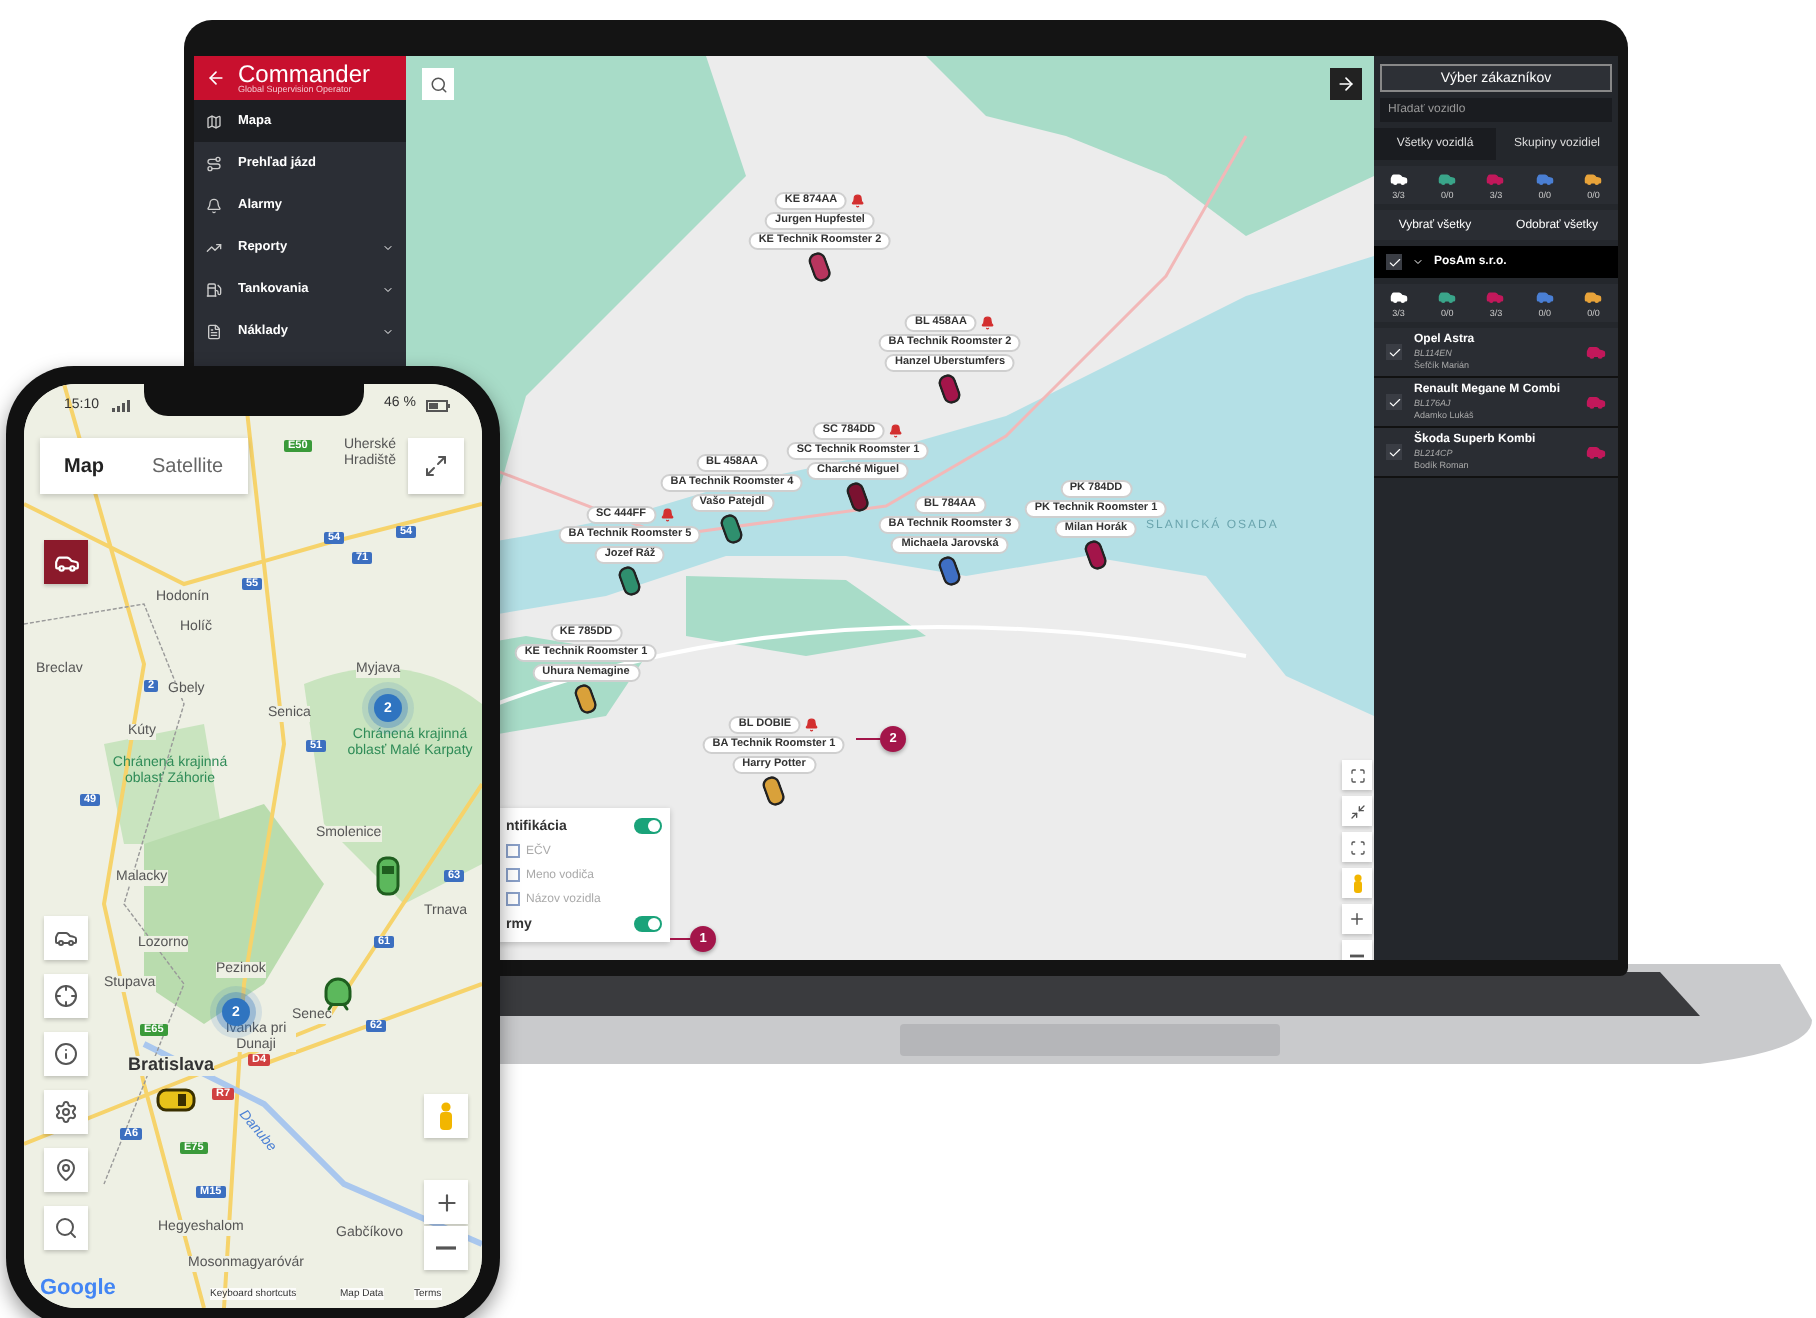 This screenshot has height=1318, width=1816. What do you see at coordinates (171, 1066) in the screenshot?
I see `map-label: Bratislava` at bounding box center [171, 1066].